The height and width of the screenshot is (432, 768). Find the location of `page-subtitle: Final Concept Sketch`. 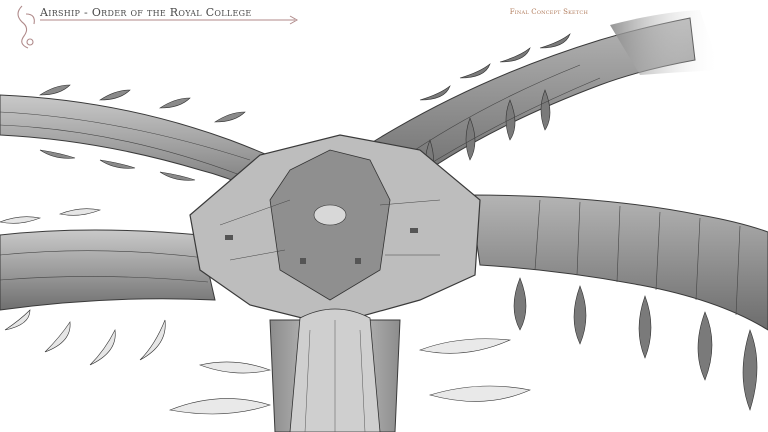

page-subtitle: Final Concept Sketch is located at coordinates (548, 12).